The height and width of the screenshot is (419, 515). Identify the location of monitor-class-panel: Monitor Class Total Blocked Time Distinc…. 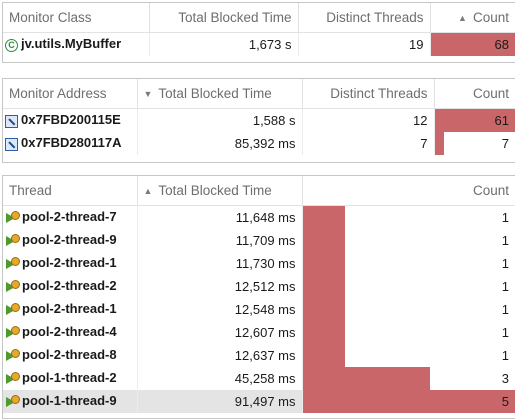
(258, 32).